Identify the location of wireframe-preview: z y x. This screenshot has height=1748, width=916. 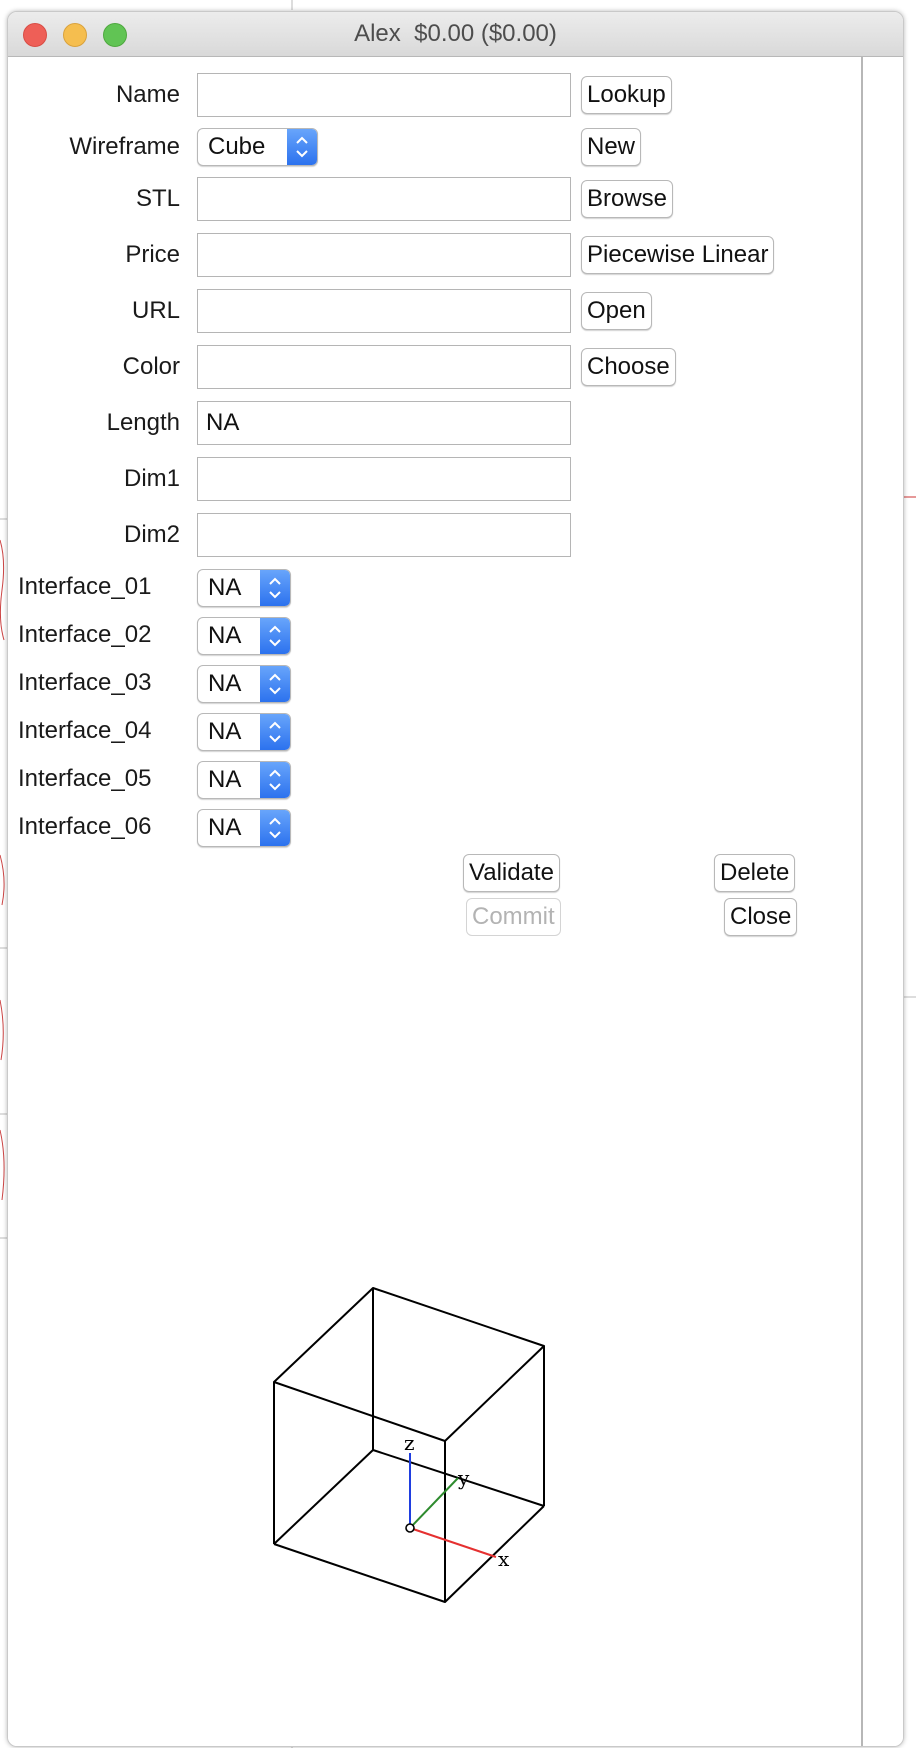
(409, 1445).